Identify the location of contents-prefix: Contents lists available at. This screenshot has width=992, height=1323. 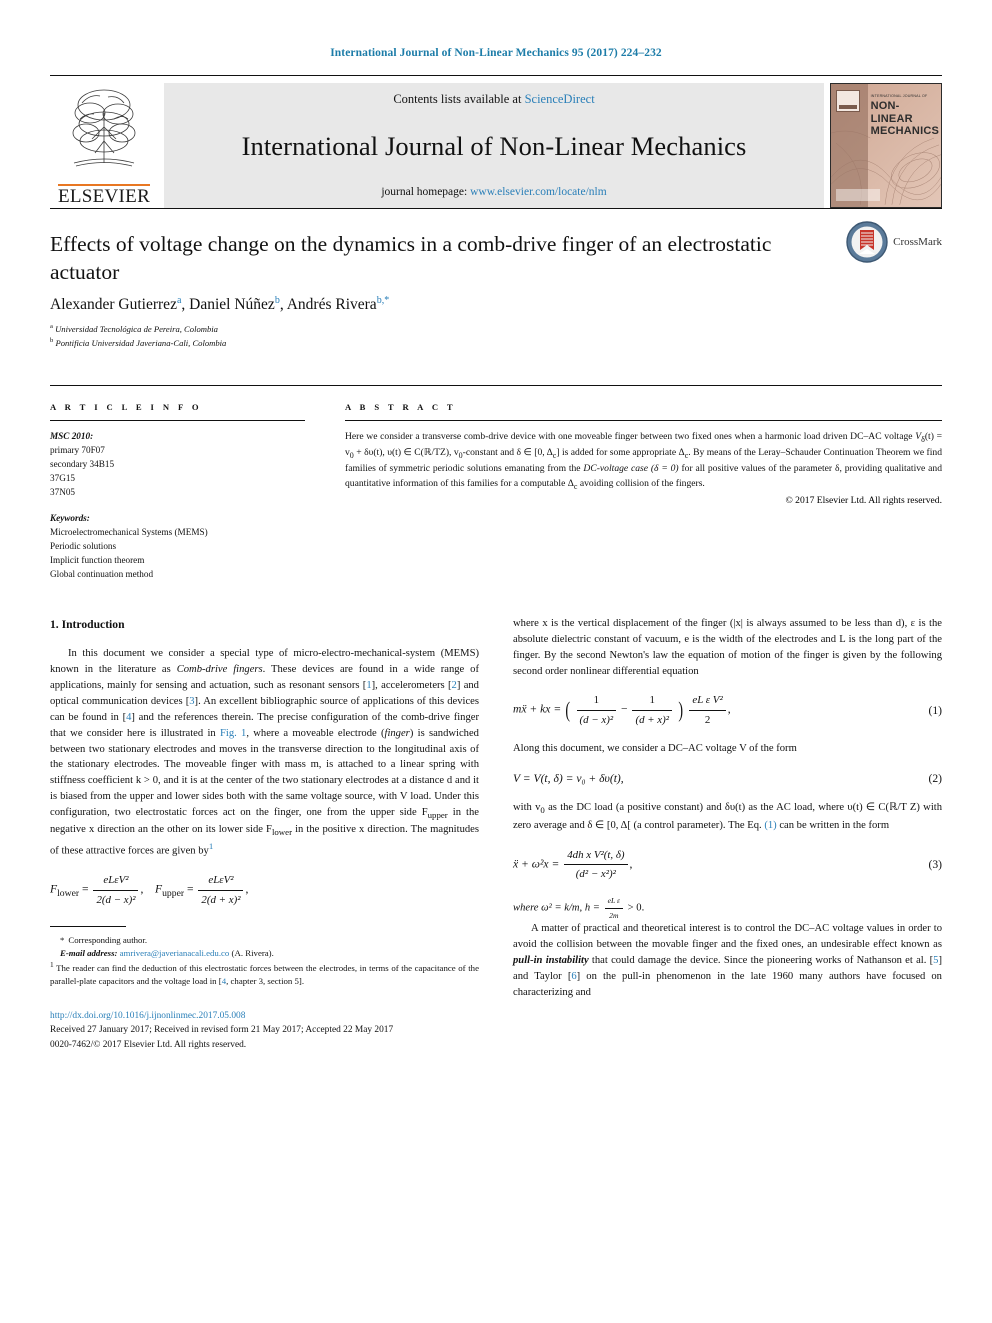
(459, 99).